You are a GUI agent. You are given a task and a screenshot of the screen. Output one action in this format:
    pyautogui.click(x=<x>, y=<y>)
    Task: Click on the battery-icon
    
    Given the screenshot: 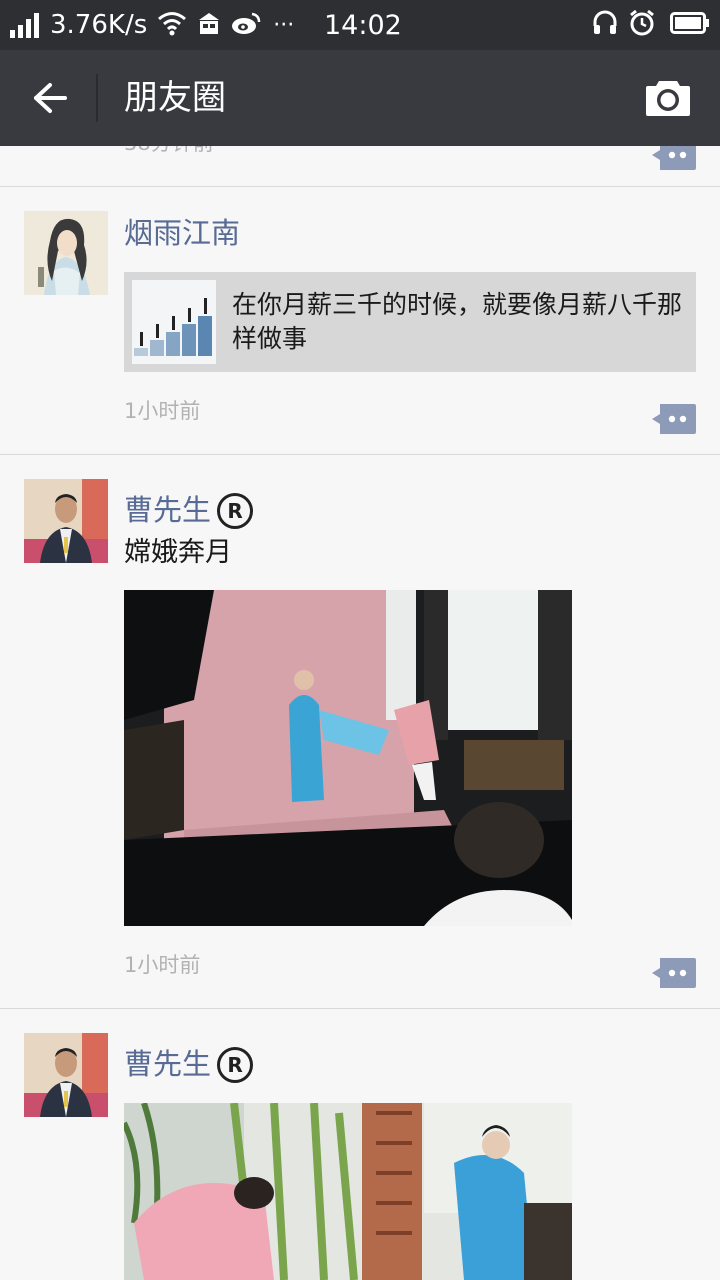 What is the action you would take?
    pyautogui.click(x=690, y=25)
    